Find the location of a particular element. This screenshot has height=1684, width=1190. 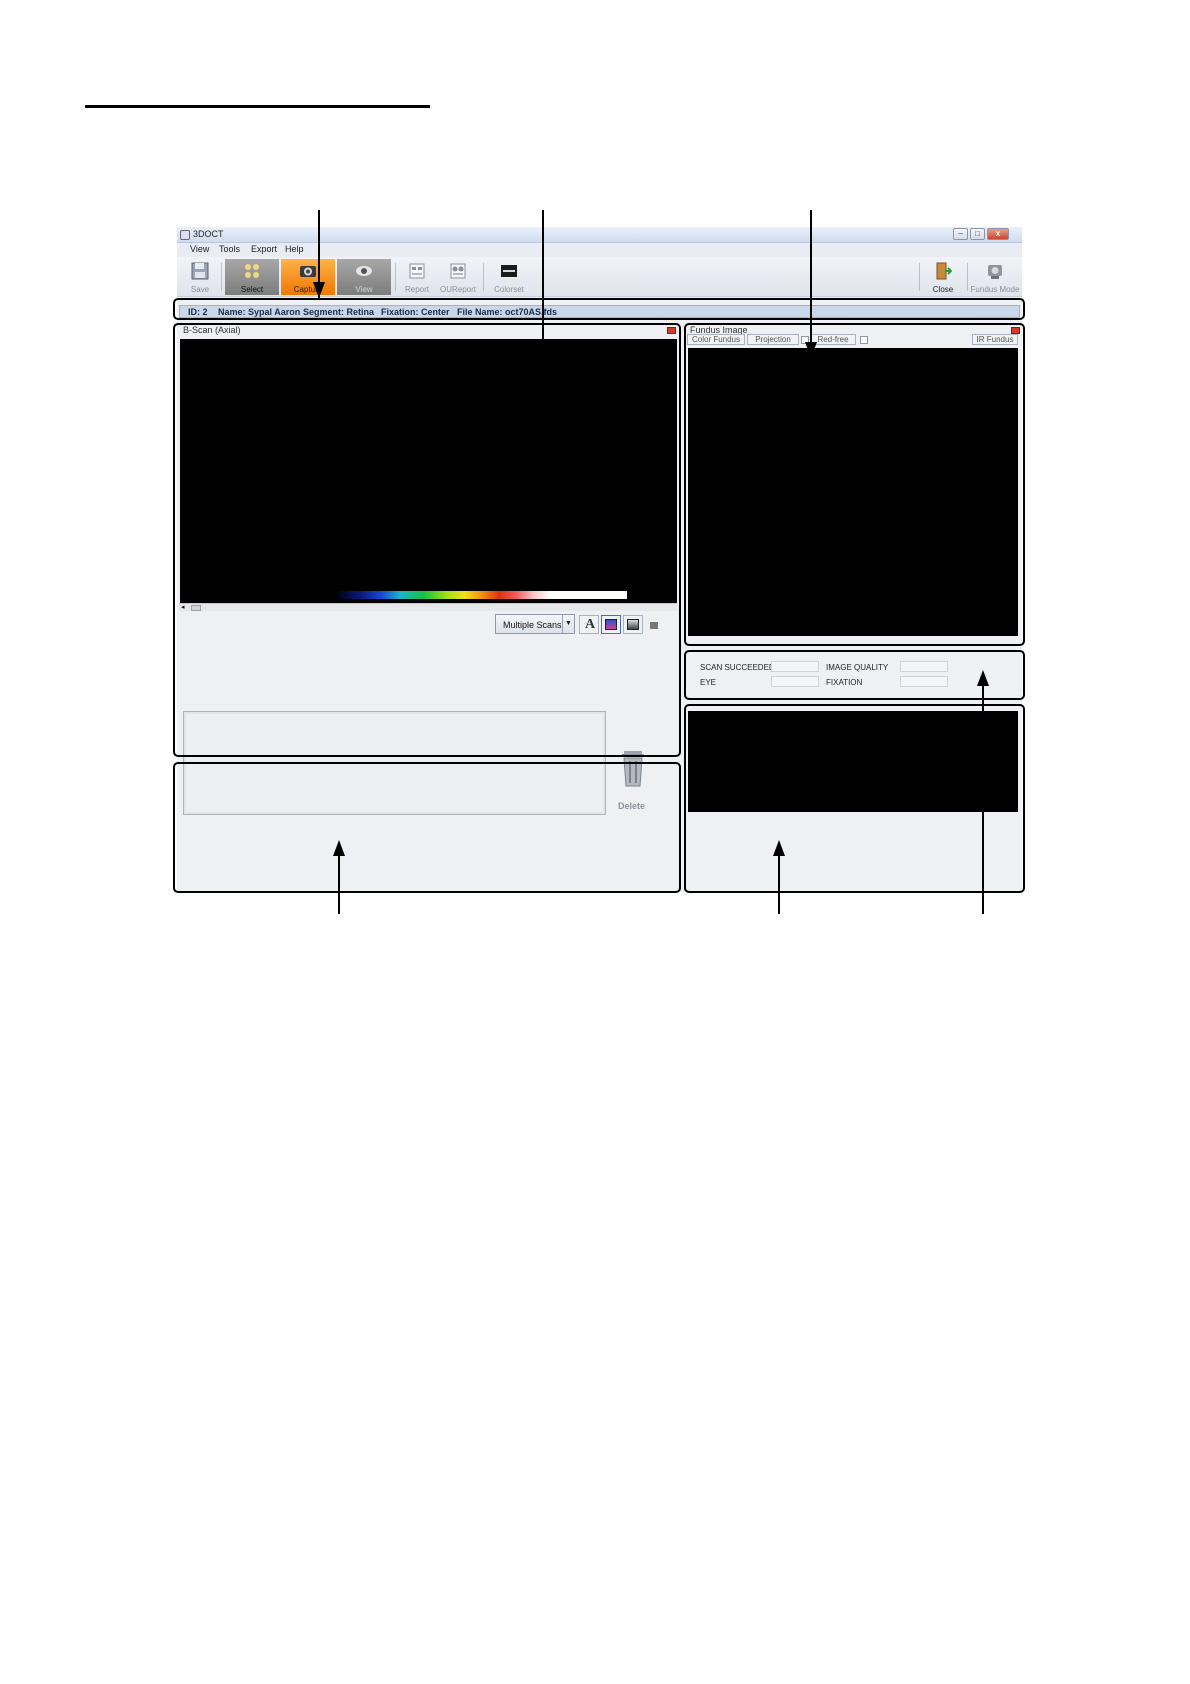

header-rule is located at coordinates (257, 106).